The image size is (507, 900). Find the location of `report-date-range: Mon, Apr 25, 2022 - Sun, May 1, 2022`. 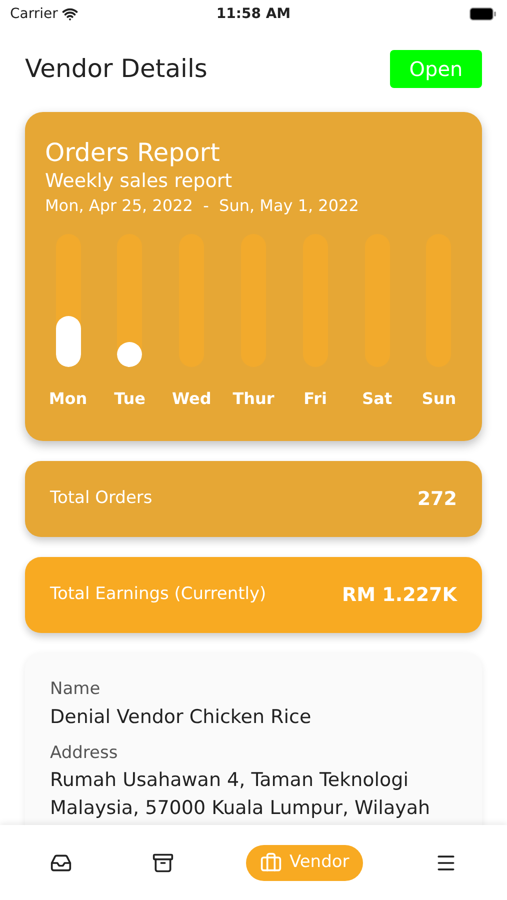

report-date-range: Mon, Apr 25, 2022 - Sun, May 1, 2022 is located at coordinates (202, 206).